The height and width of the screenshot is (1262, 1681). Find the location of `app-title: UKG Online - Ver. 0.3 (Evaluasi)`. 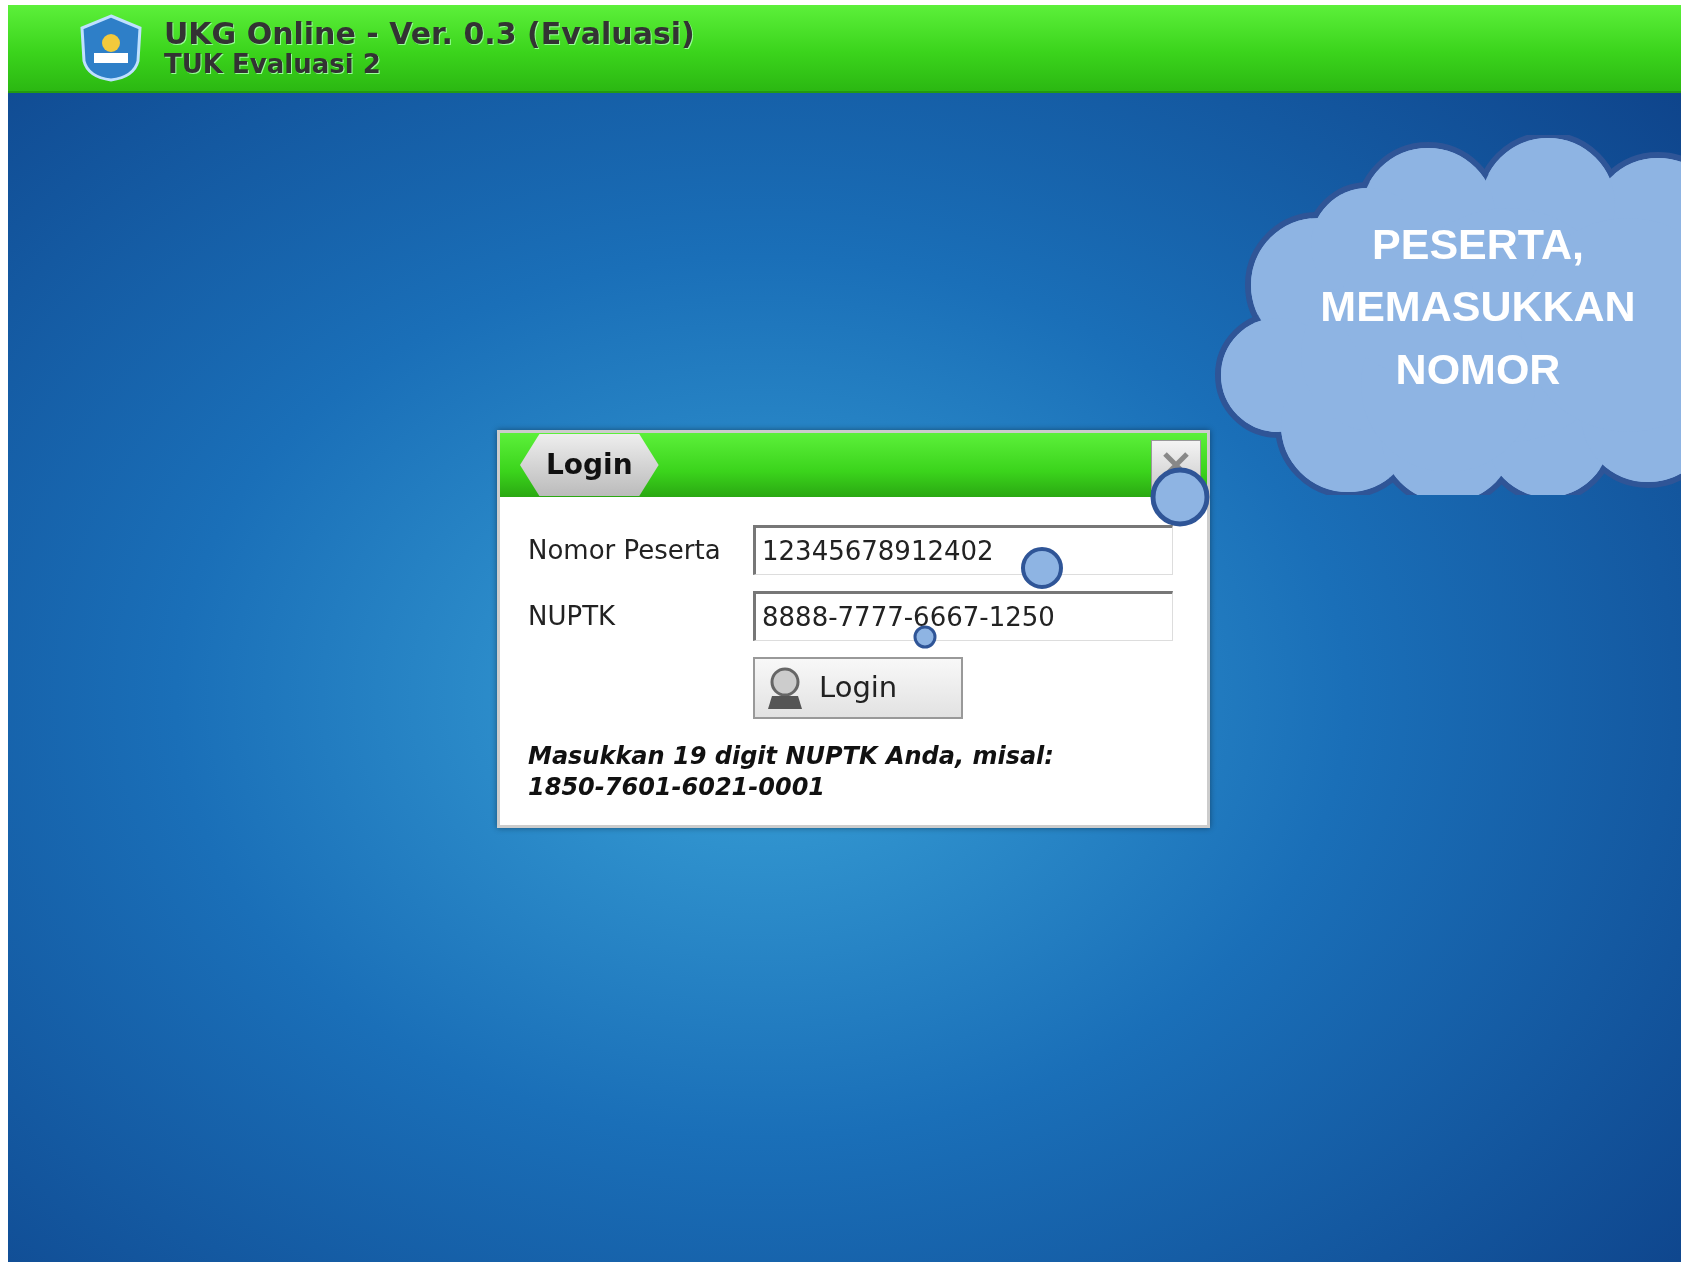

app-title: UKG Online - Ver. 0.3 (Evaluasi) is located at coordinates (429, 34).